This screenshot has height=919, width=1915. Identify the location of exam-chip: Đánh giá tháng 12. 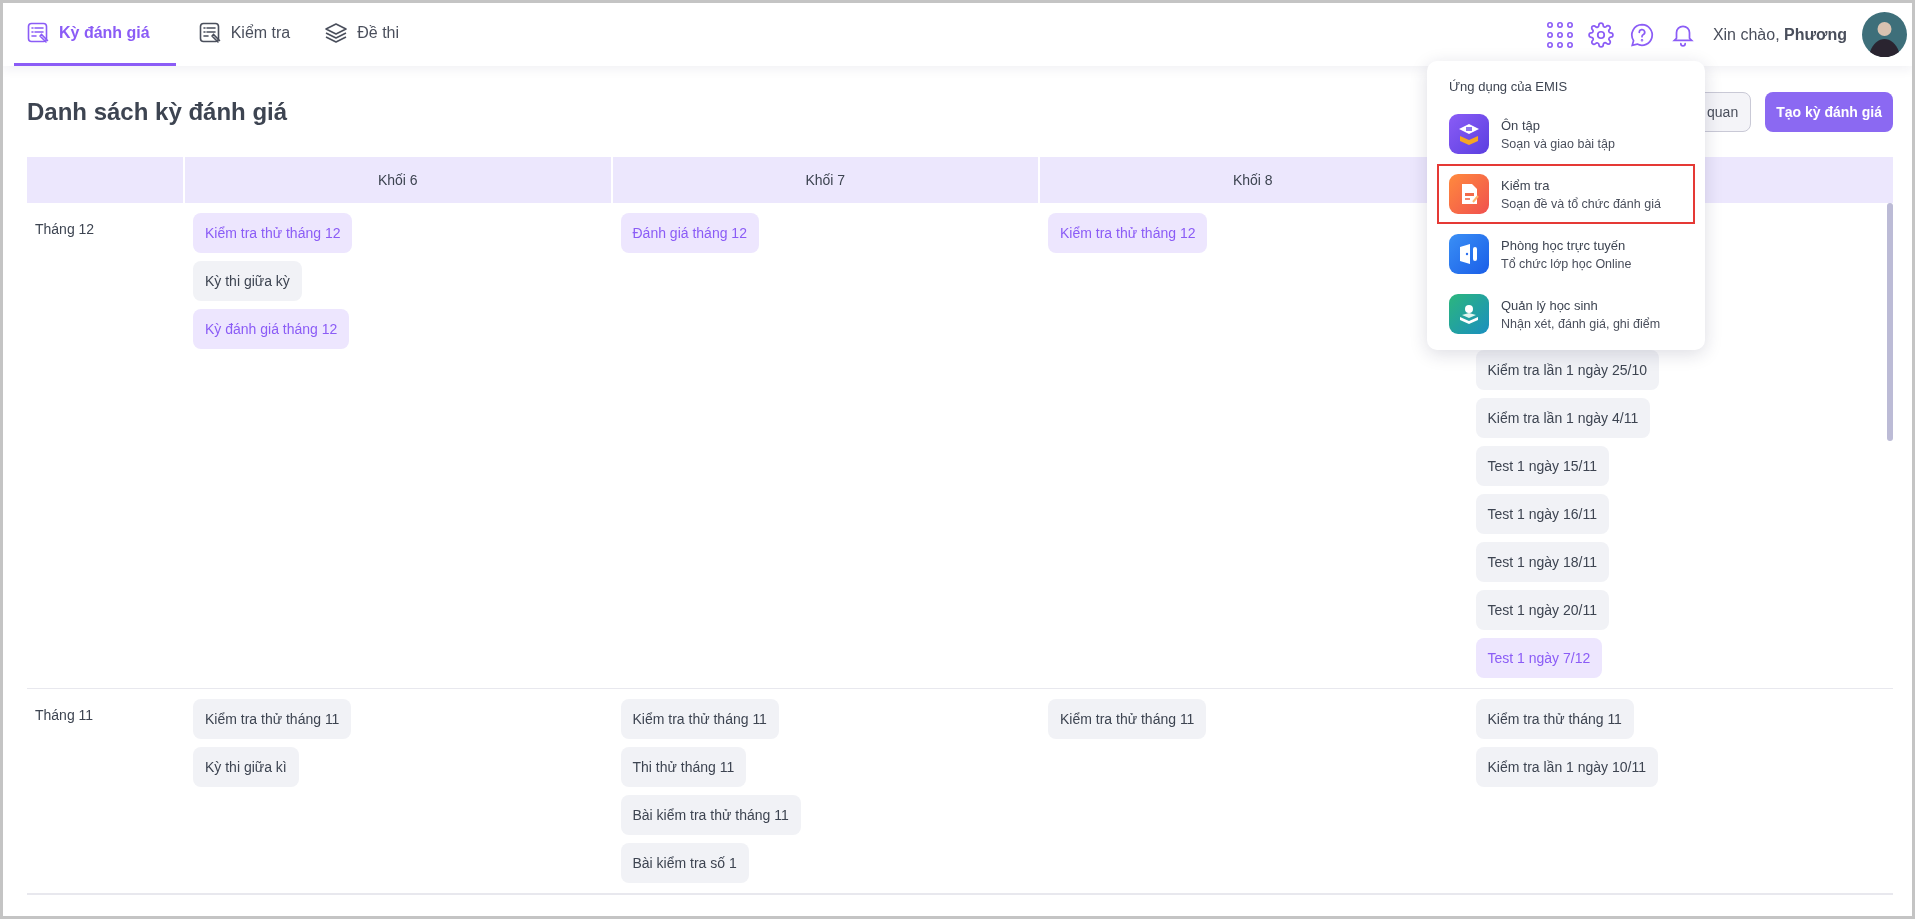
(689, 233).